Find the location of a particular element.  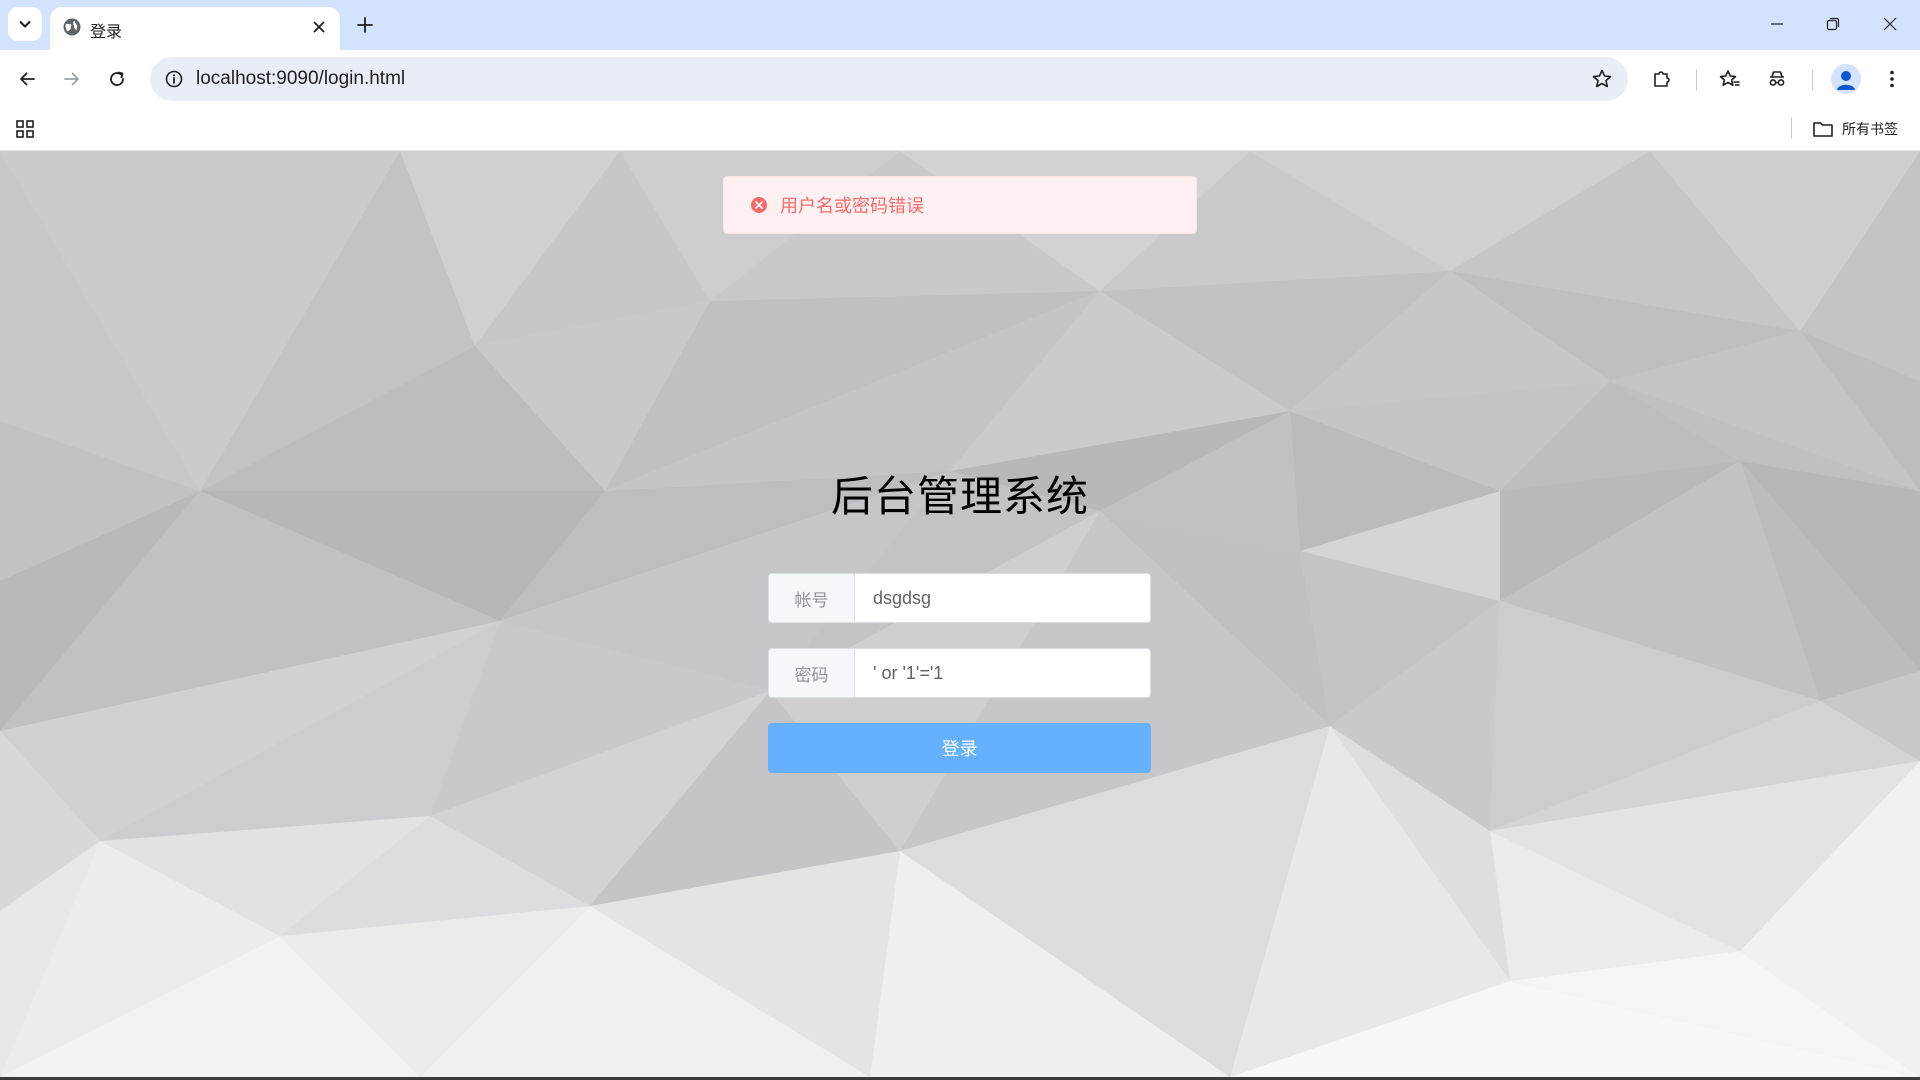

reload-button is located at coordinates (117, 79).